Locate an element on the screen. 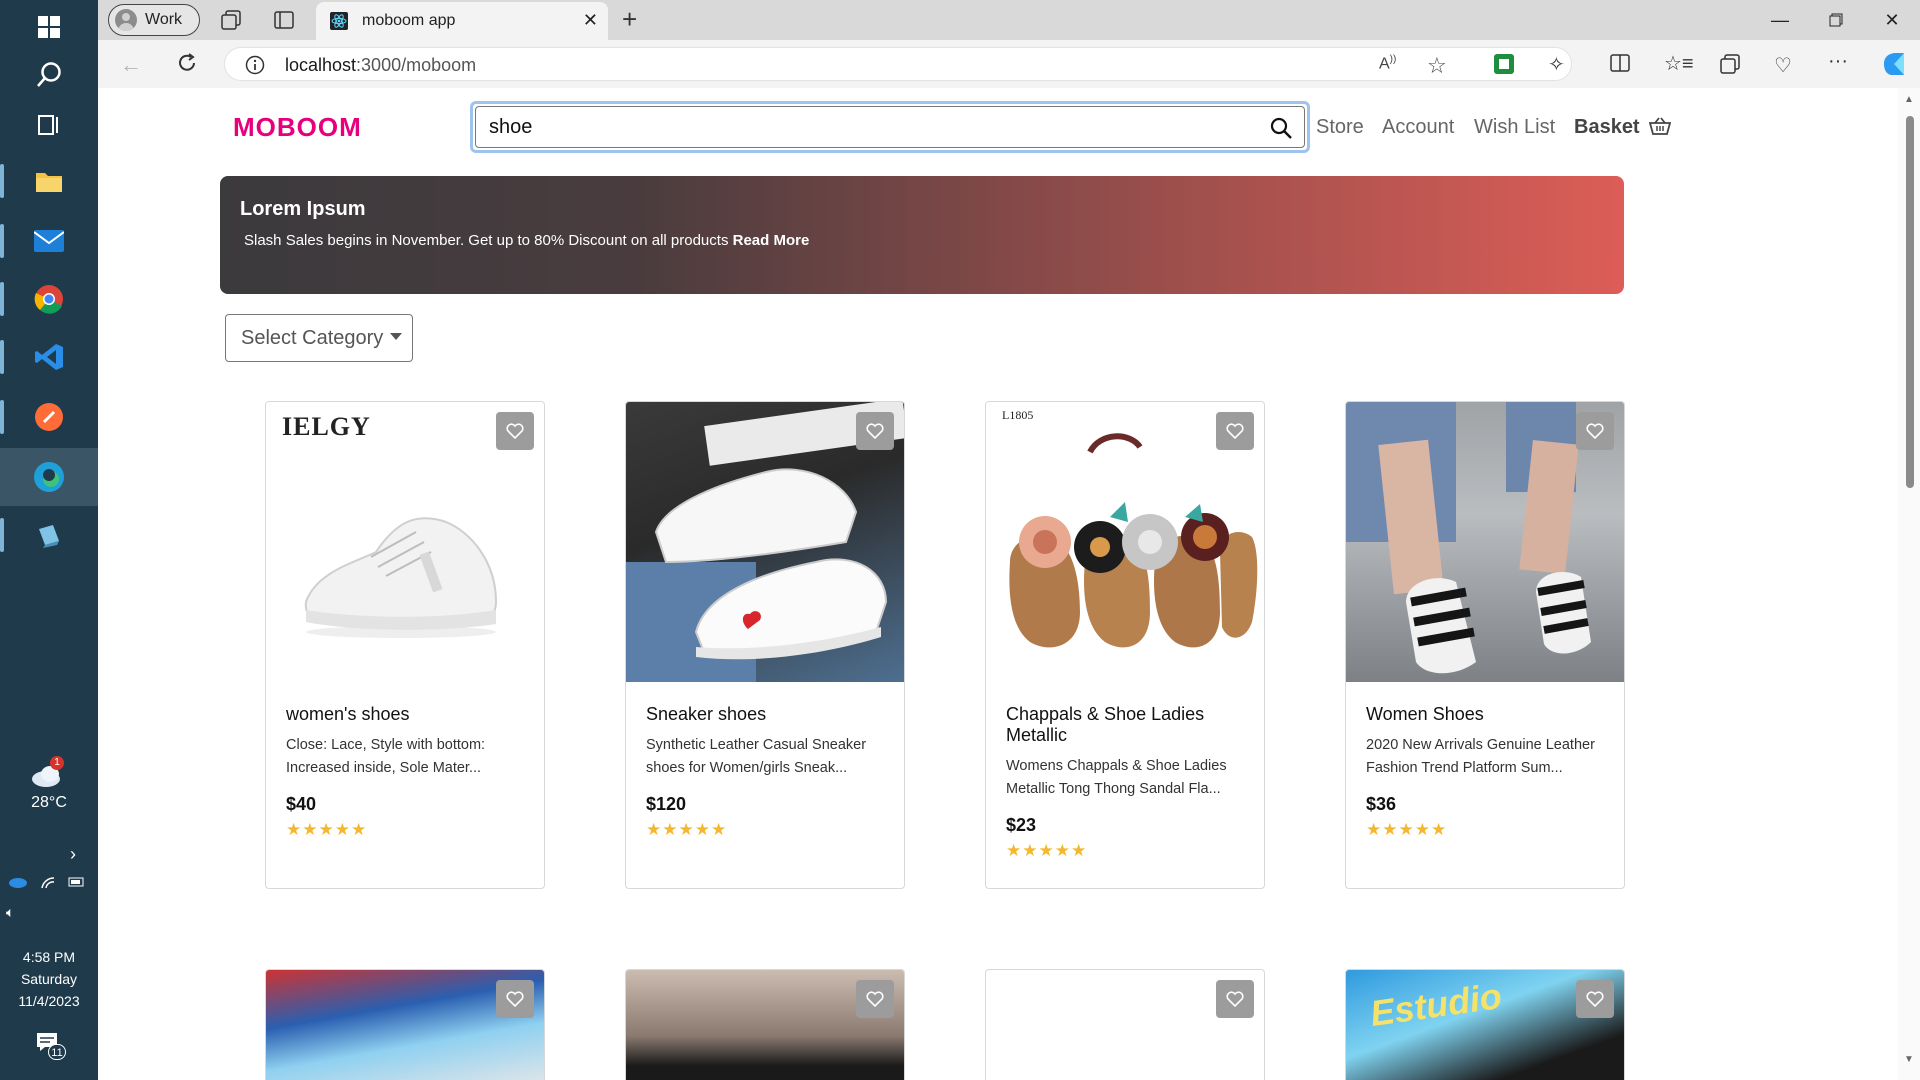  edge-icon is located at coordinates (49, 477).